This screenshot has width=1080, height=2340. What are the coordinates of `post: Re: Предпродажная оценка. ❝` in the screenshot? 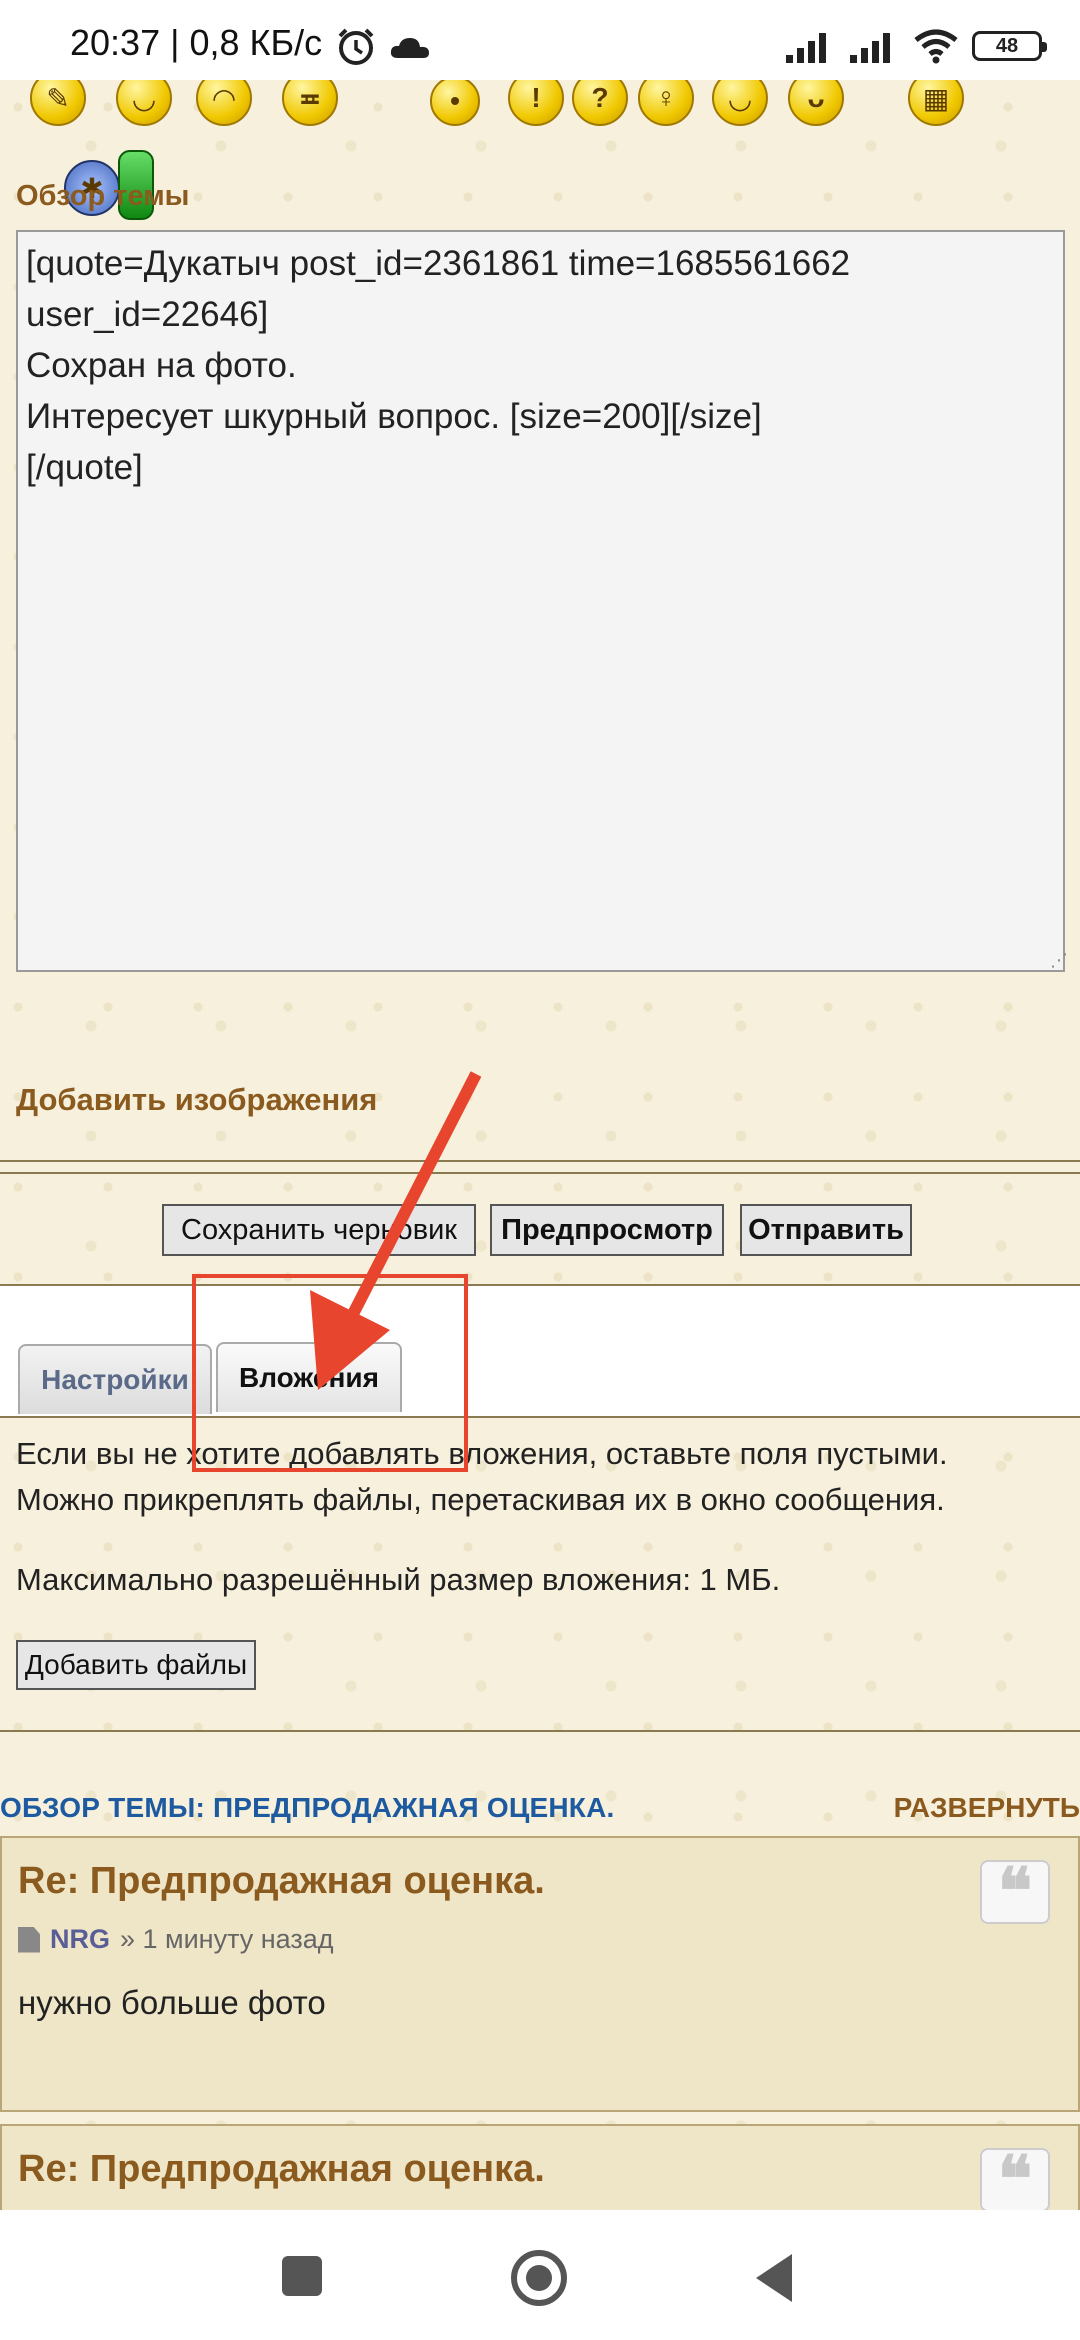 It's located at (540, 2174).